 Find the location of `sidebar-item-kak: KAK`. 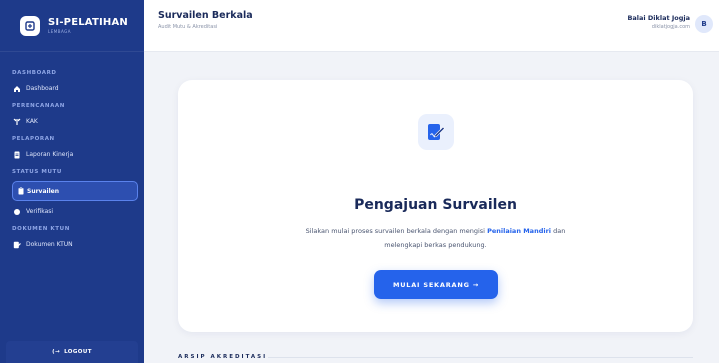

sidebar-item-kak: KAK is located at coordinates (72, 121).